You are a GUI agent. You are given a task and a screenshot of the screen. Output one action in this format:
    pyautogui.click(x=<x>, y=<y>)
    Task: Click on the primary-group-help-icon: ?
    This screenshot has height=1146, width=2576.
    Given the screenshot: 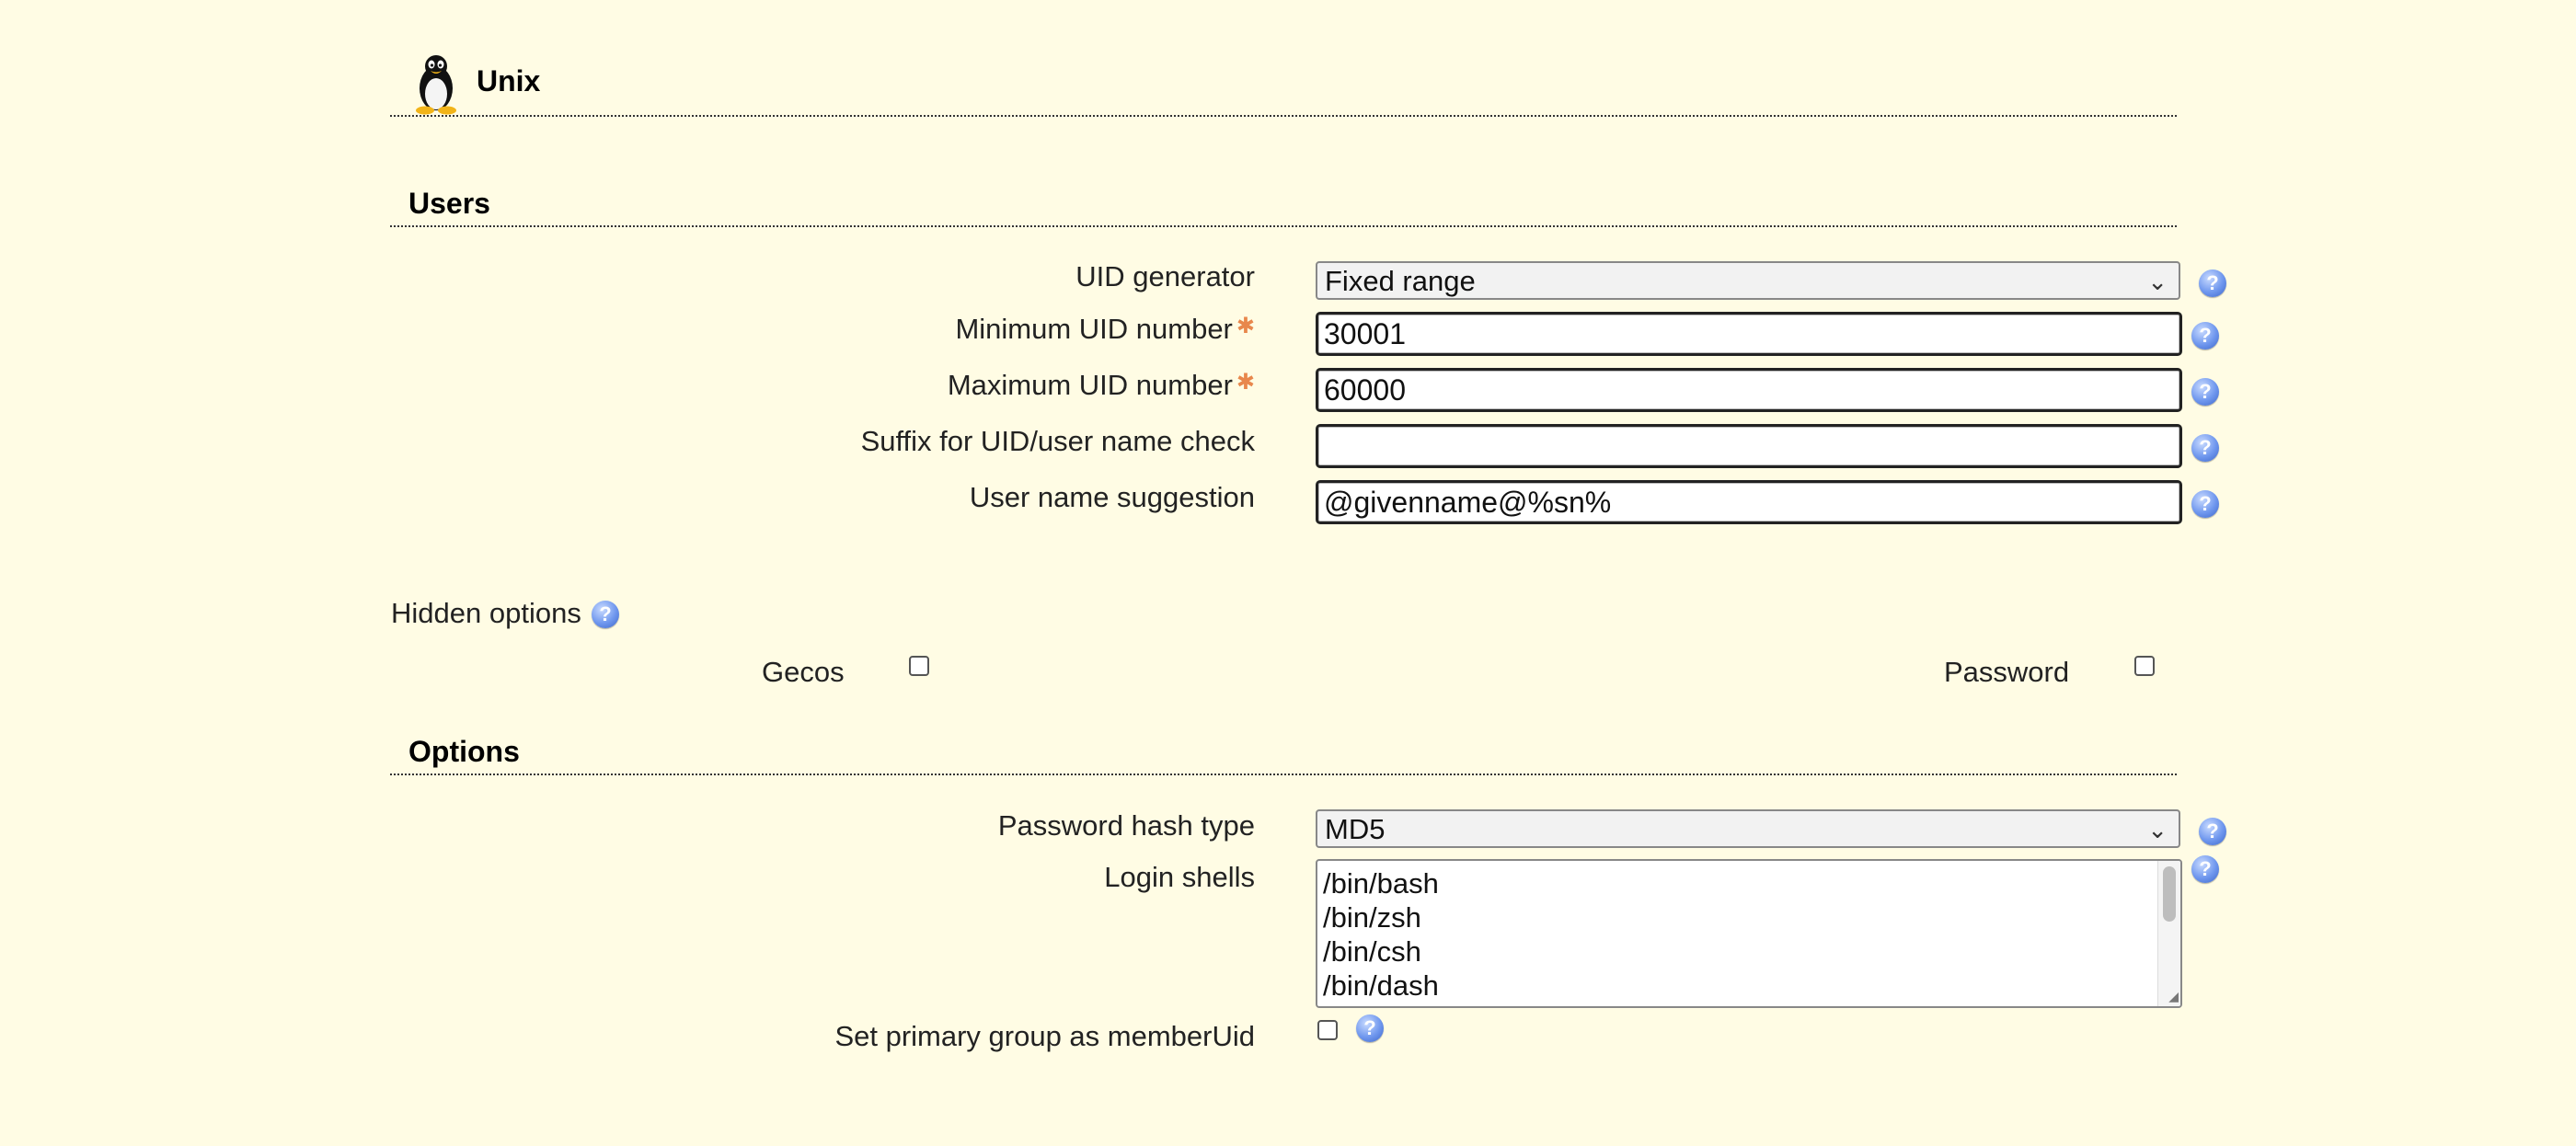 What is the action you would take?
    pyautogui.click(x=1370, y=1028)
    